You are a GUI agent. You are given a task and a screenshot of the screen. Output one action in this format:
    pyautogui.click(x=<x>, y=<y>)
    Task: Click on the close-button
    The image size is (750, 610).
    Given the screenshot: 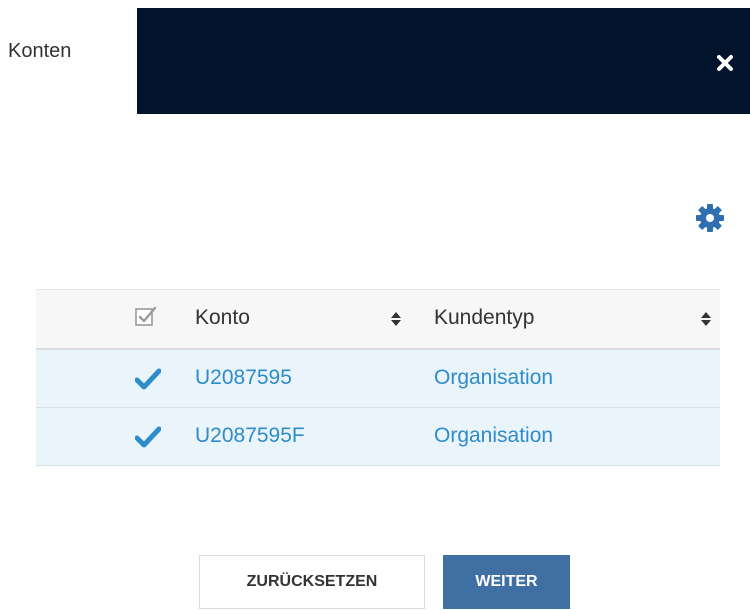 What is the action you would take?
    pyautogui.click(x=725, y=63)
    